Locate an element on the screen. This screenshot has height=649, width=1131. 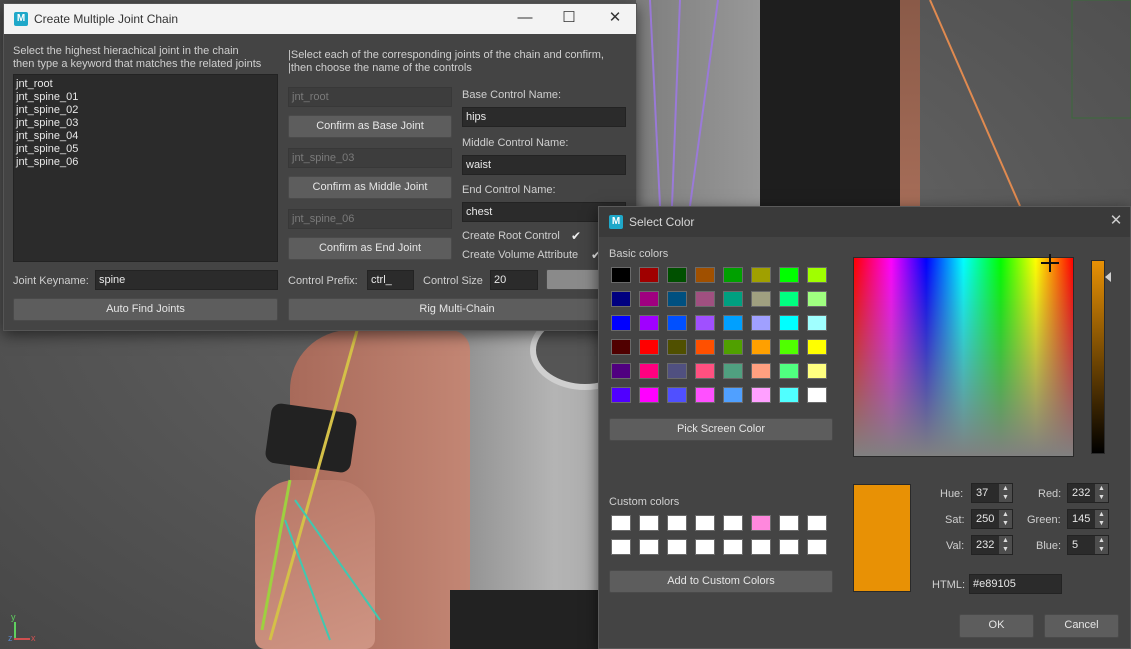
joint-list-item: jnt_spine_04 is located at coordinates (145, 136).